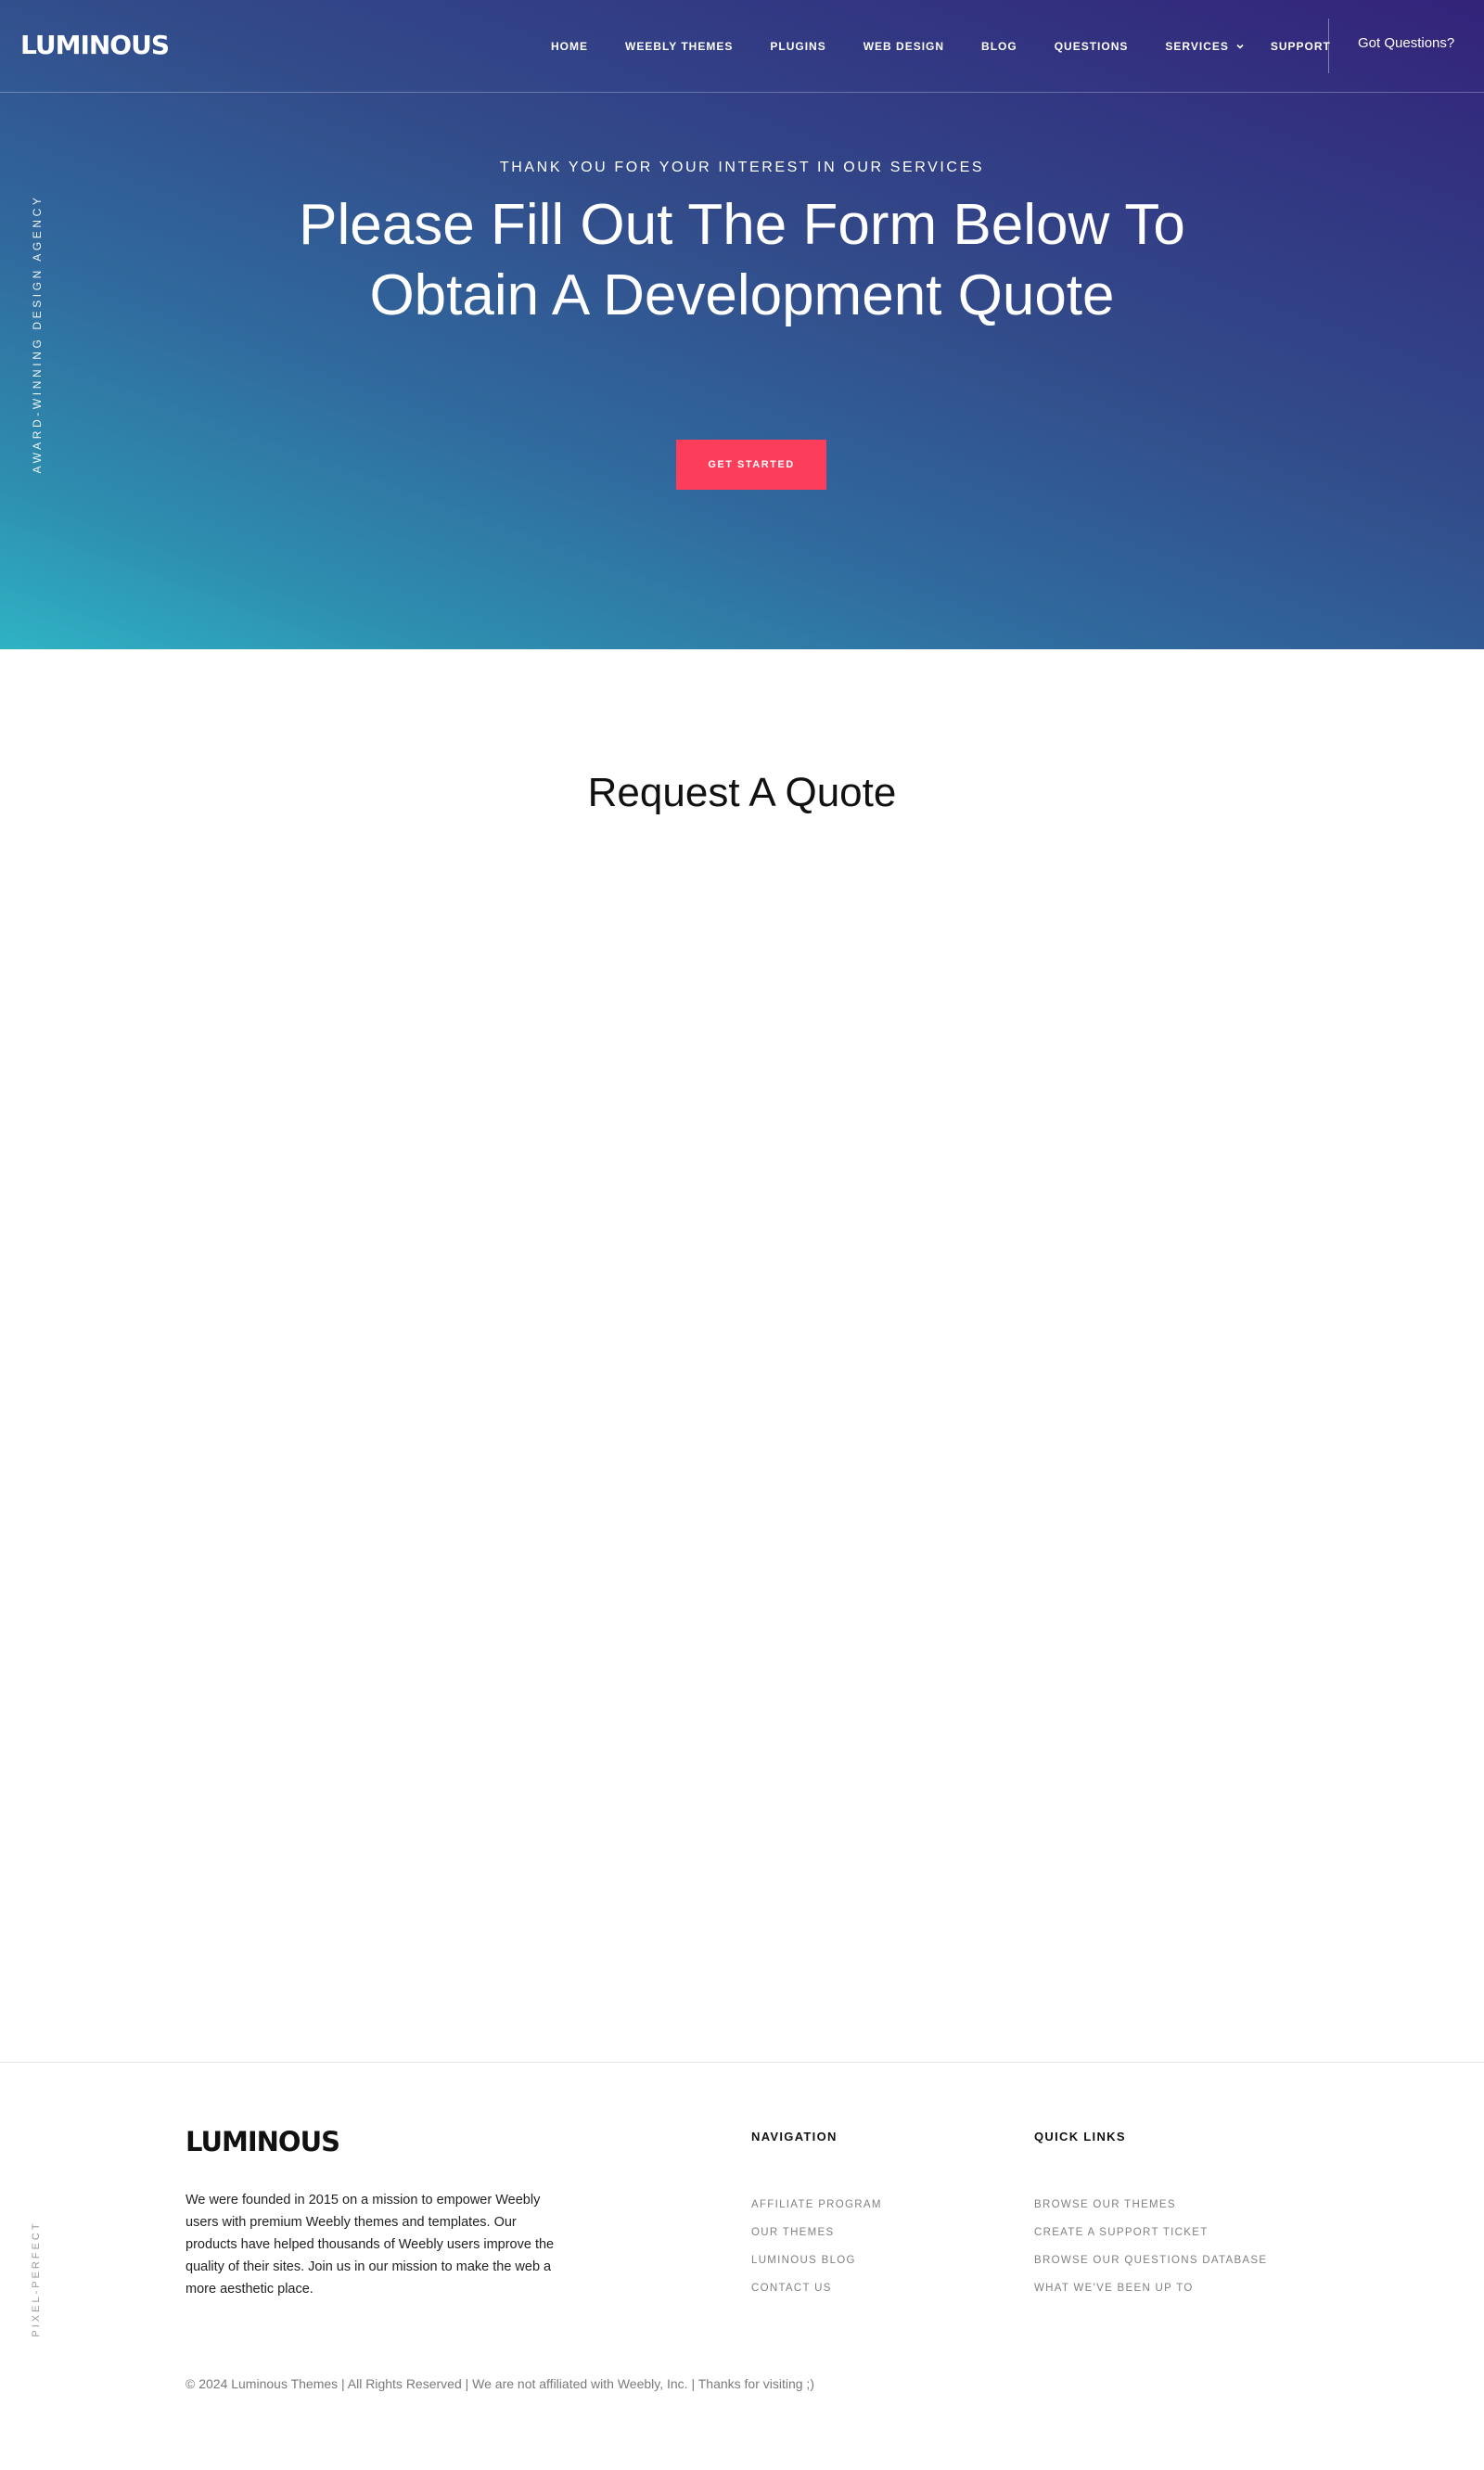 This screenshot has height=2470, width=1484. Describe the element at coordinates (263, 2141) in the screenshot. I see `footer-logo: LUMINOUS` at that location.